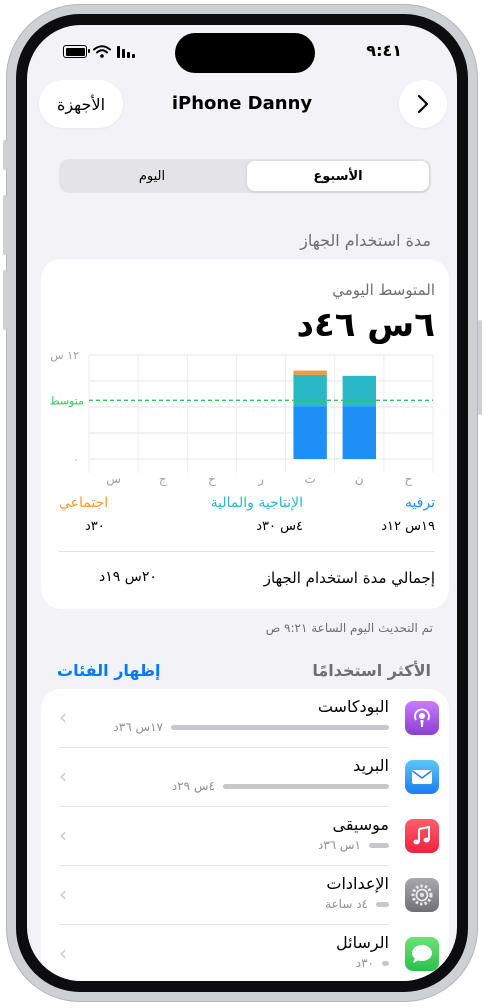 The width and height of the screenshot is (489, 1008). What do you see at coordinates (126, 51) in the screenshot?
I see `cellular-signal-icon` at bounding box center [126, 51].